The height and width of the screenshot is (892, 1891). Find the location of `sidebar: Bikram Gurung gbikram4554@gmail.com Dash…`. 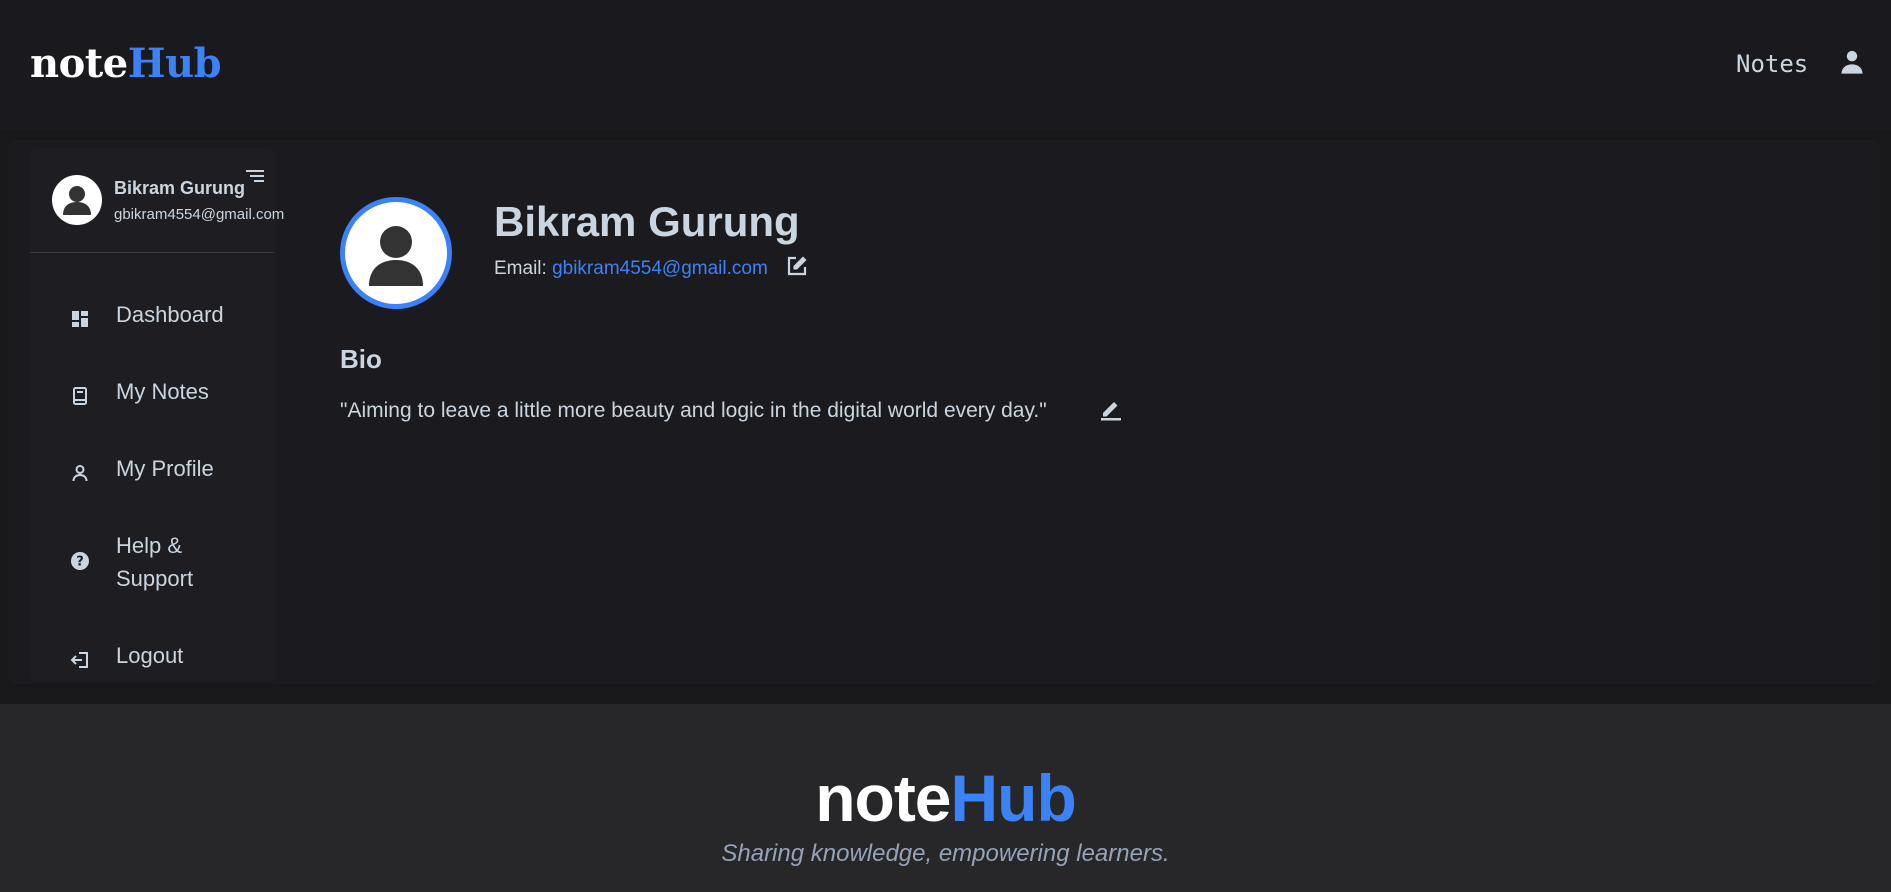

sidebar: Bikram Gurung gbikram4554@gmail.com Dash… is located at coordinates (157, 415).